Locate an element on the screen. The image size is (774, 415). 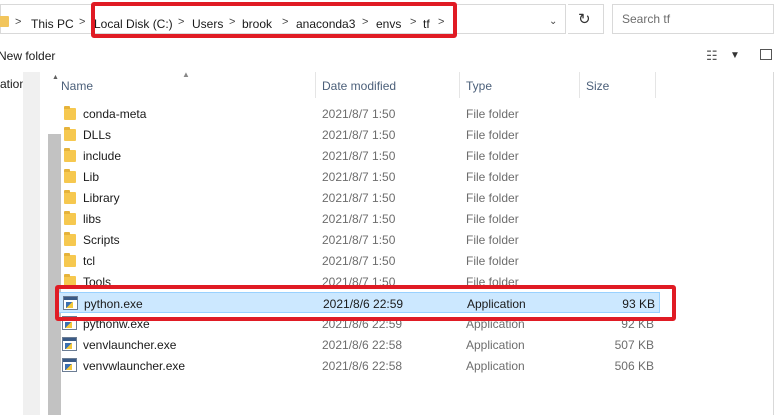
file-row: include 2021/8/7 1:50 File folder is located at coordinates (358, 155).